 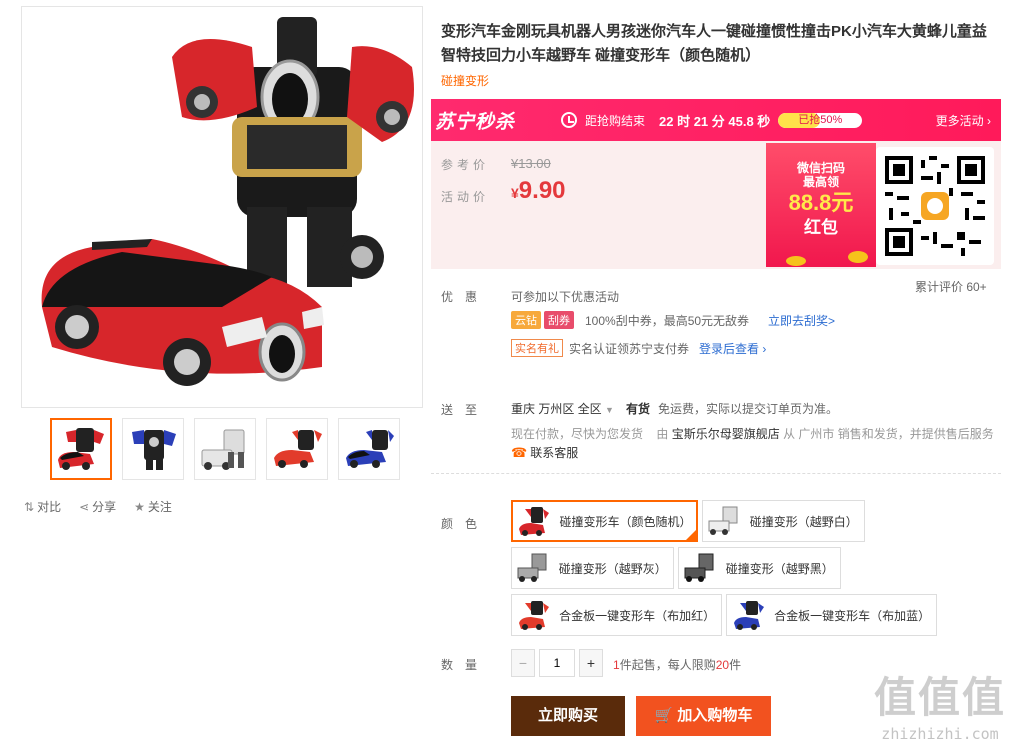 I want to click on min-limit-text: 件起售，每人限购, so click(x=667, y=665).